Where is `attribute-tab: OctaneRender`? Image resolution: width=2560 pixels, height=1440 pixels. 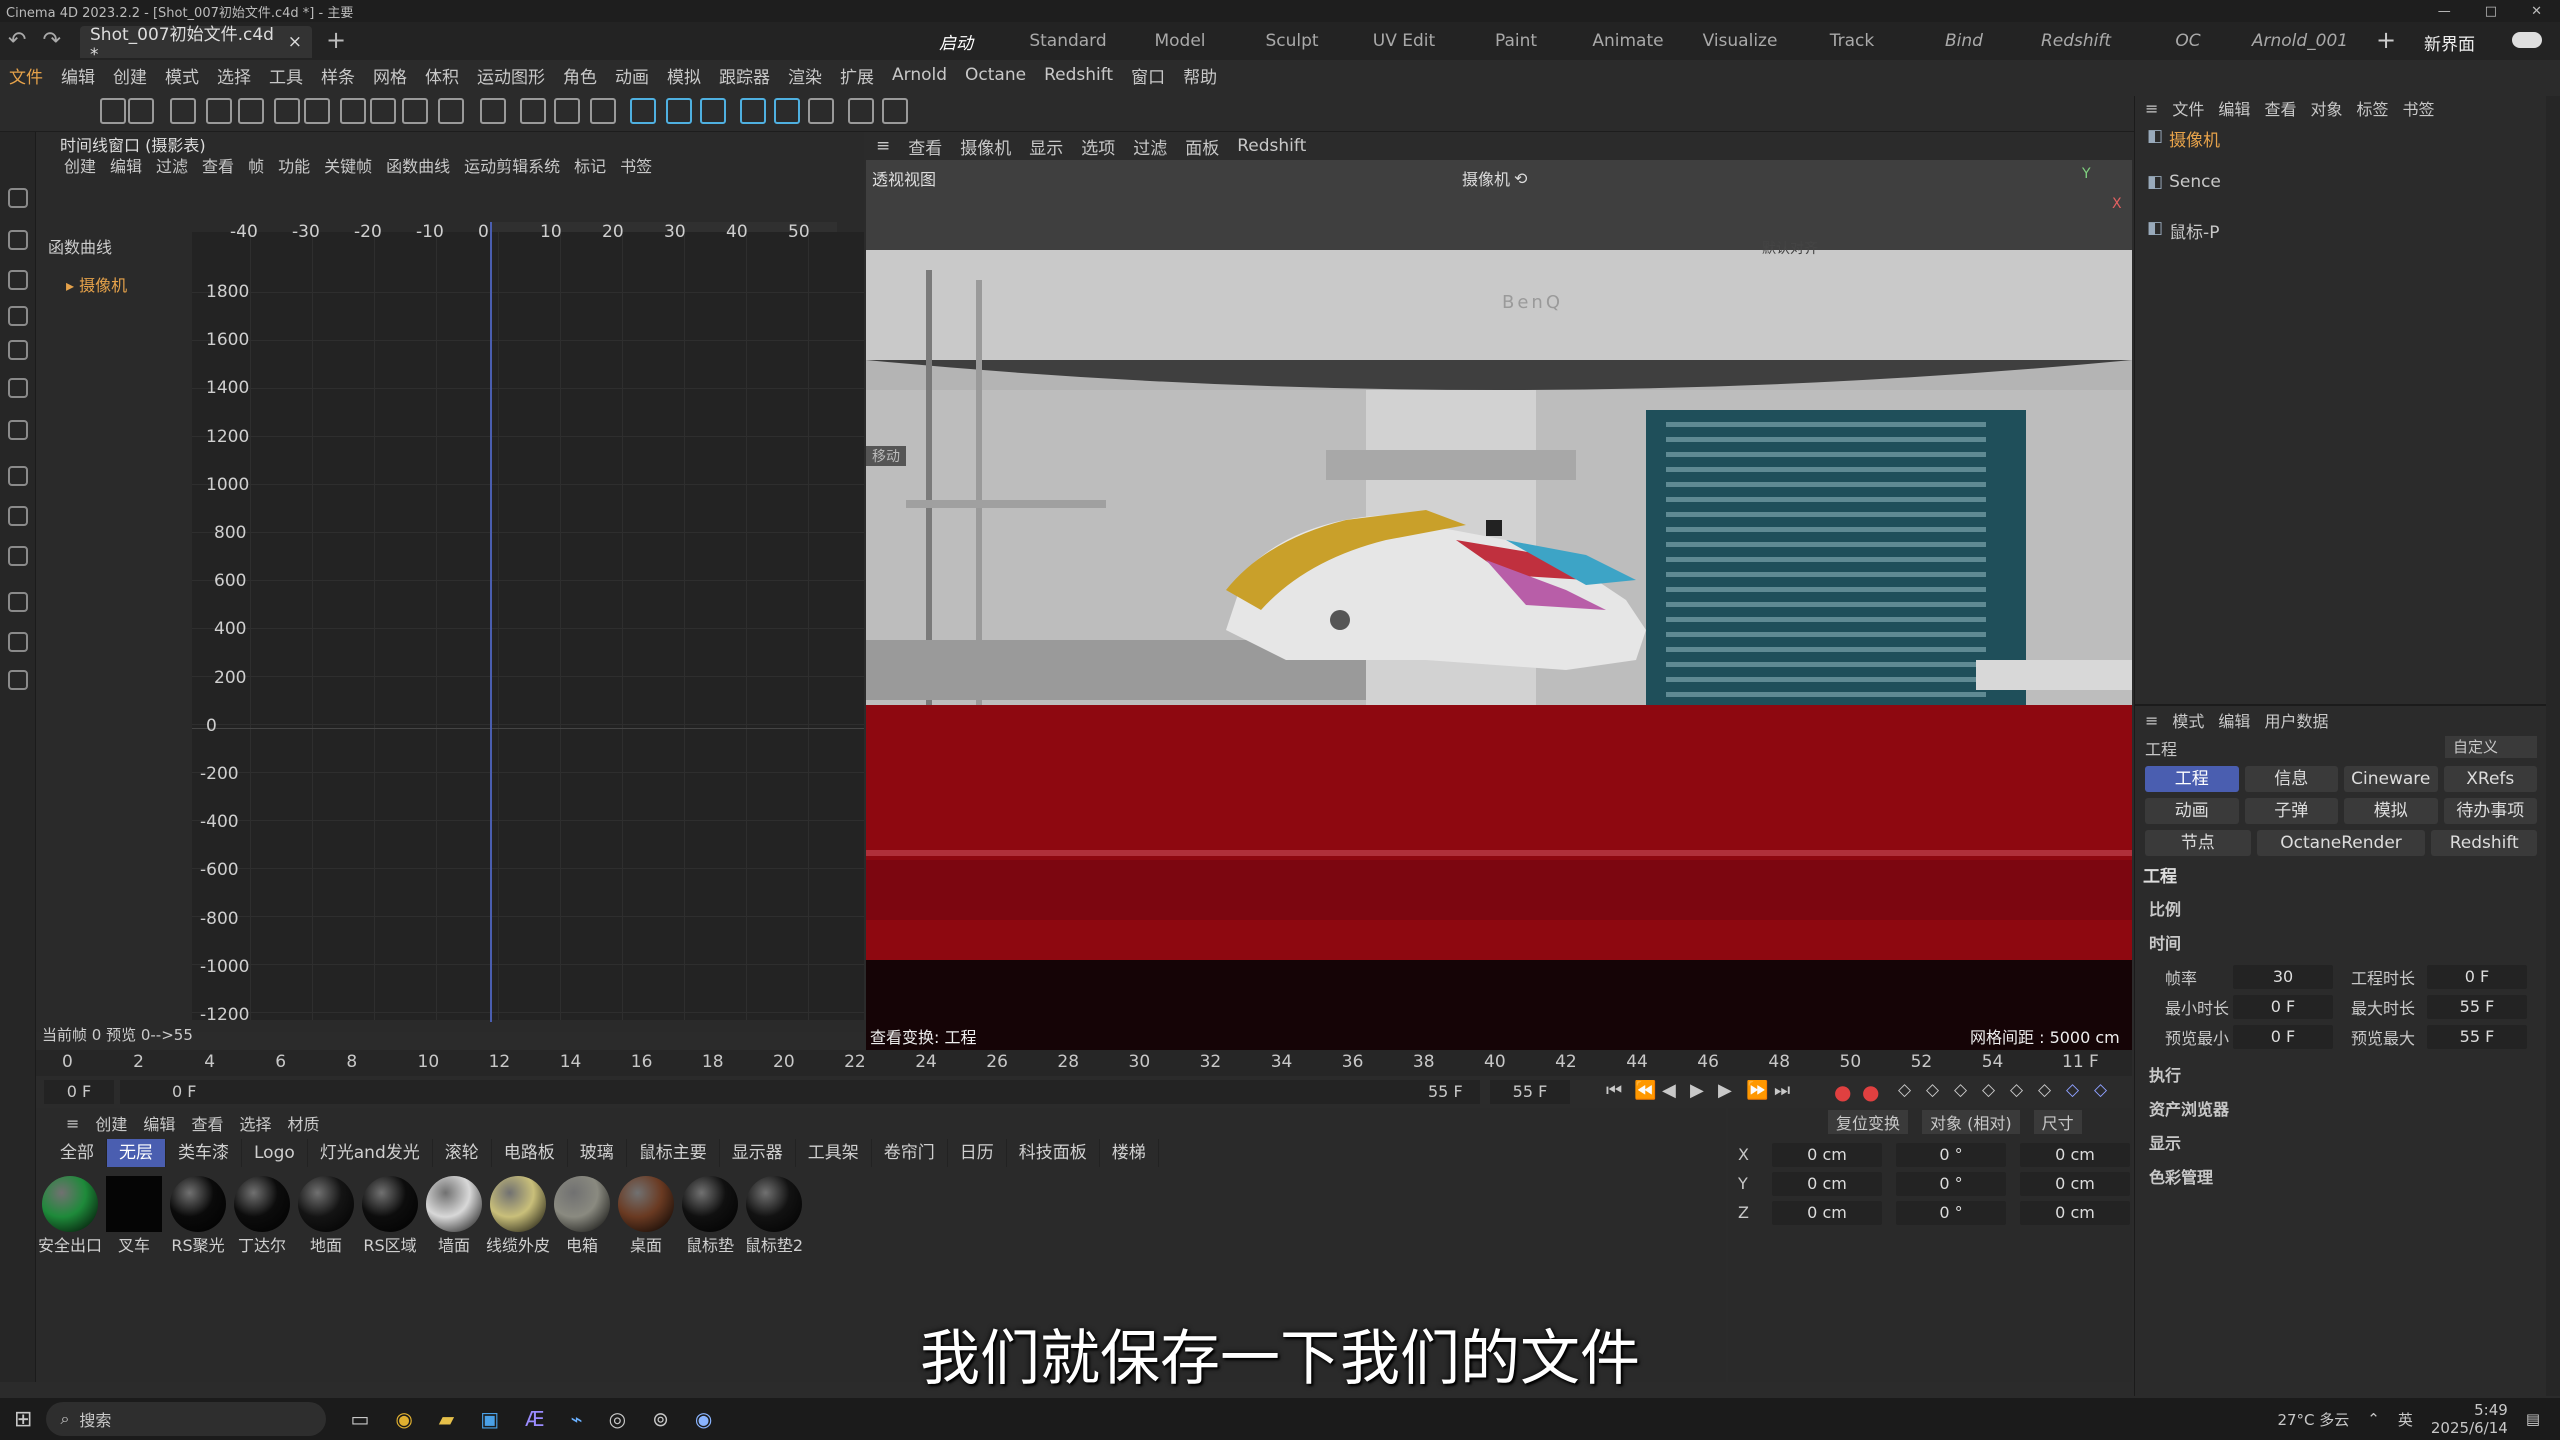 attribute-tab: OctaneRender is located at coordinates (2341, 843).